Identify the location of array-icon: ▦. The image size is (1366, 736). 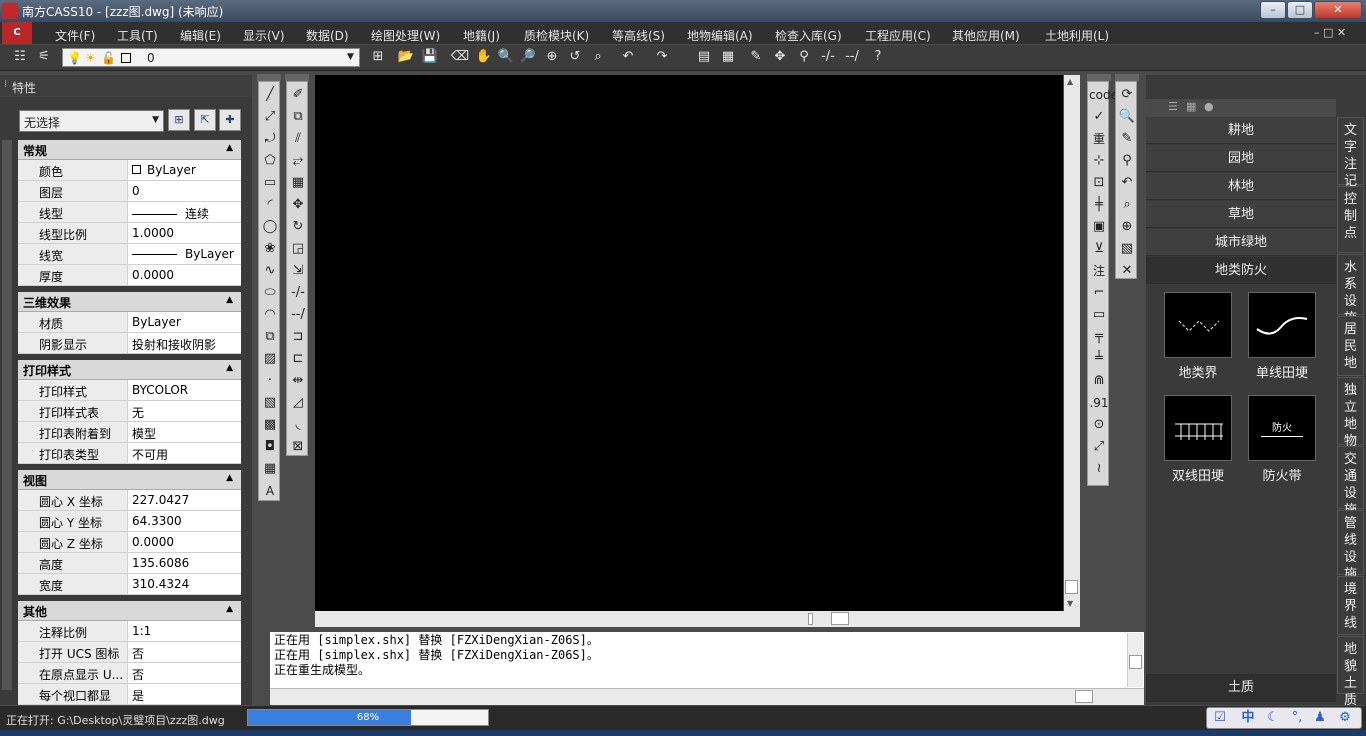
(298, 183).